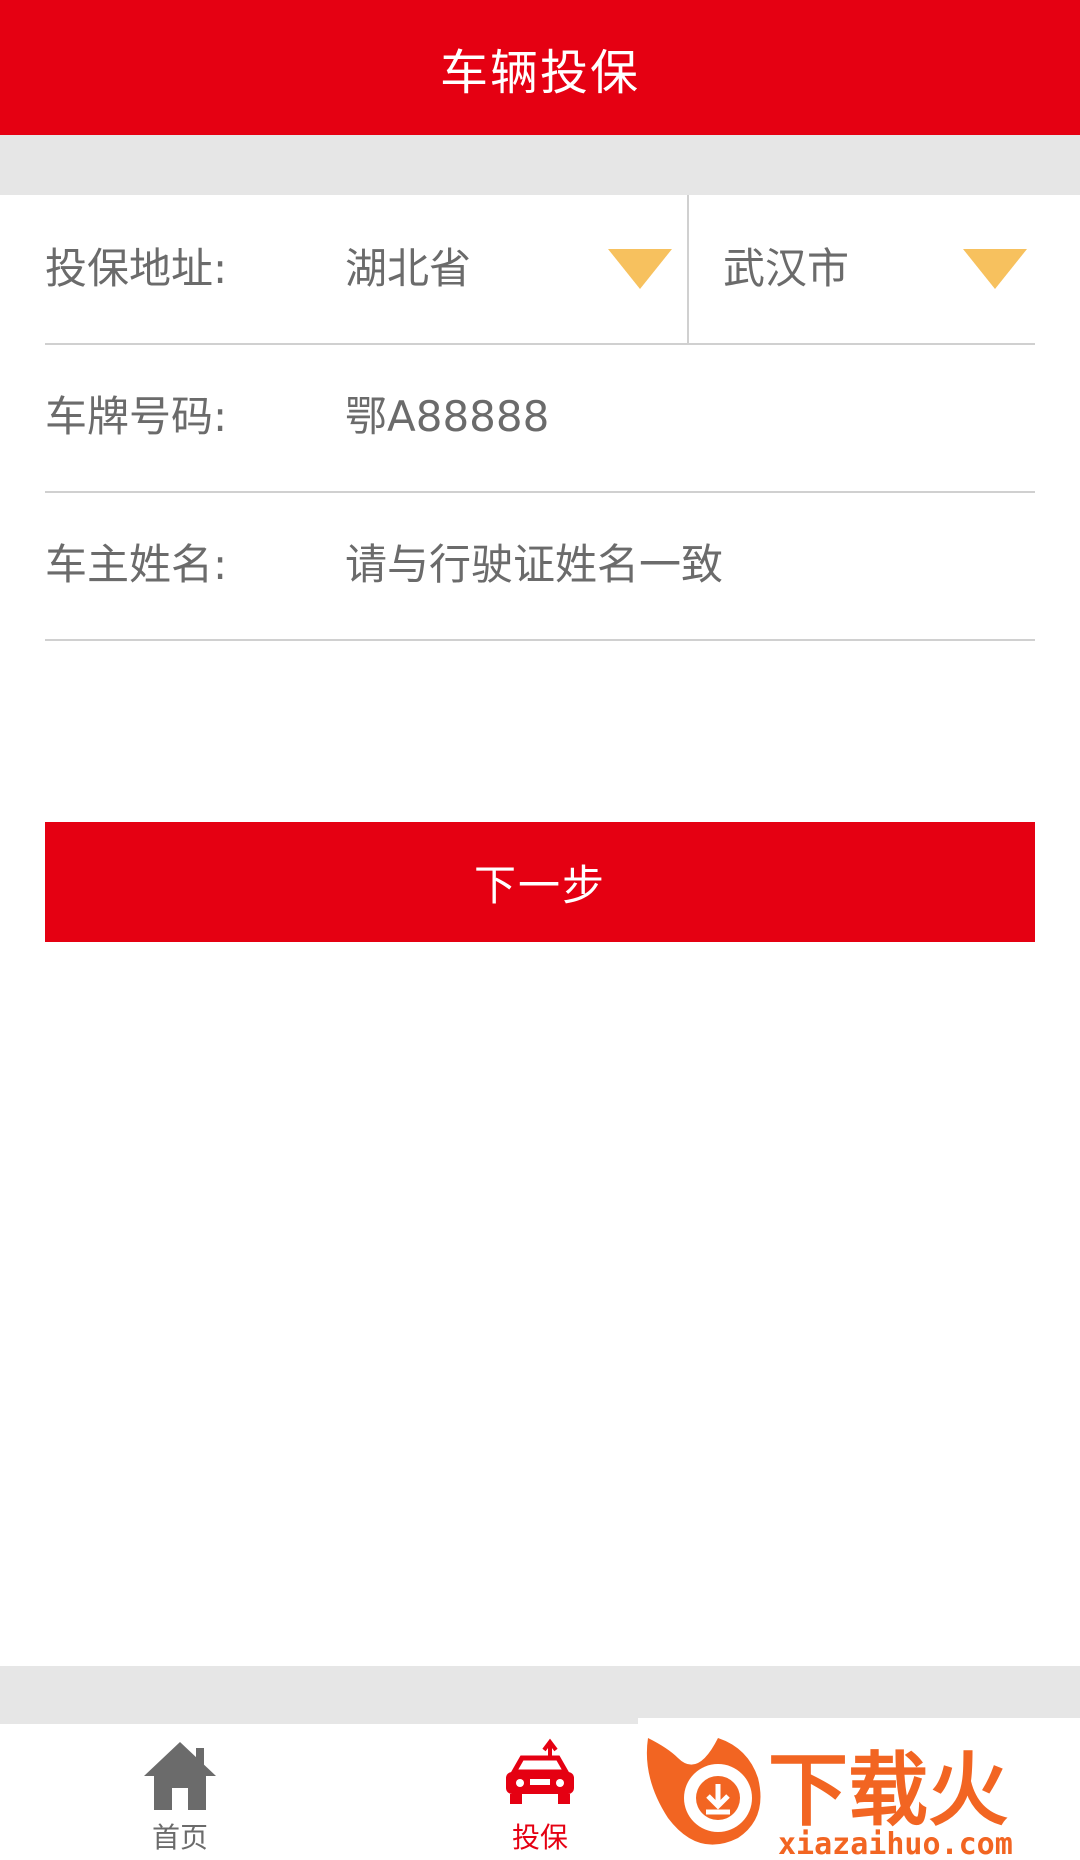 The width and height of the screenshot is (1080, 1860). I want to click on top-separator, so click(540, 165).